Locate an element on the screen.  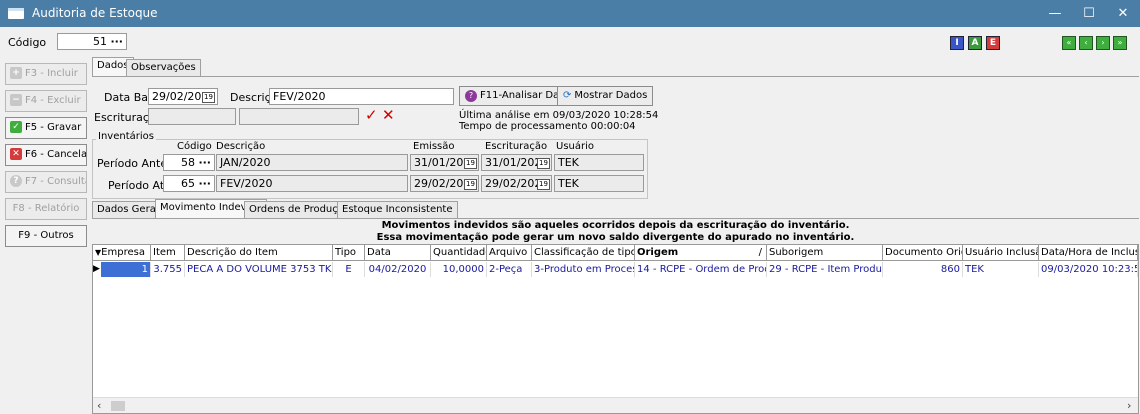
col-data: Data is located at coordinates (398, 253).